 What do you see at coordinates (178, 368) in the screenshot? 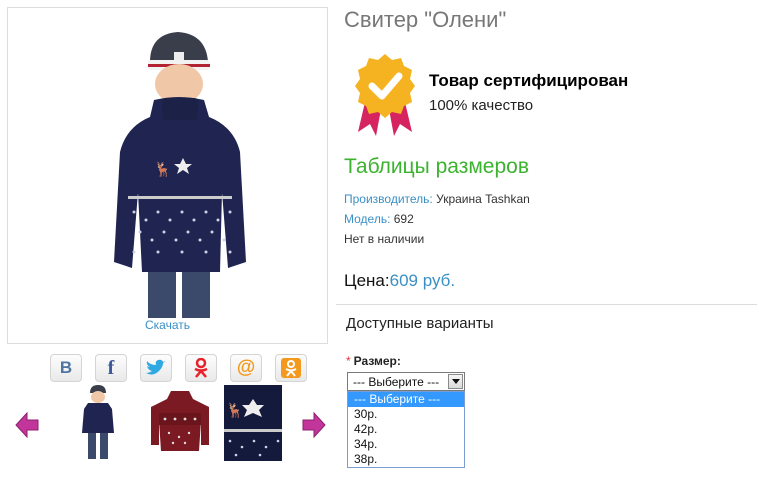
I see `share-bar: В f @` at bounding box center [178, 368].